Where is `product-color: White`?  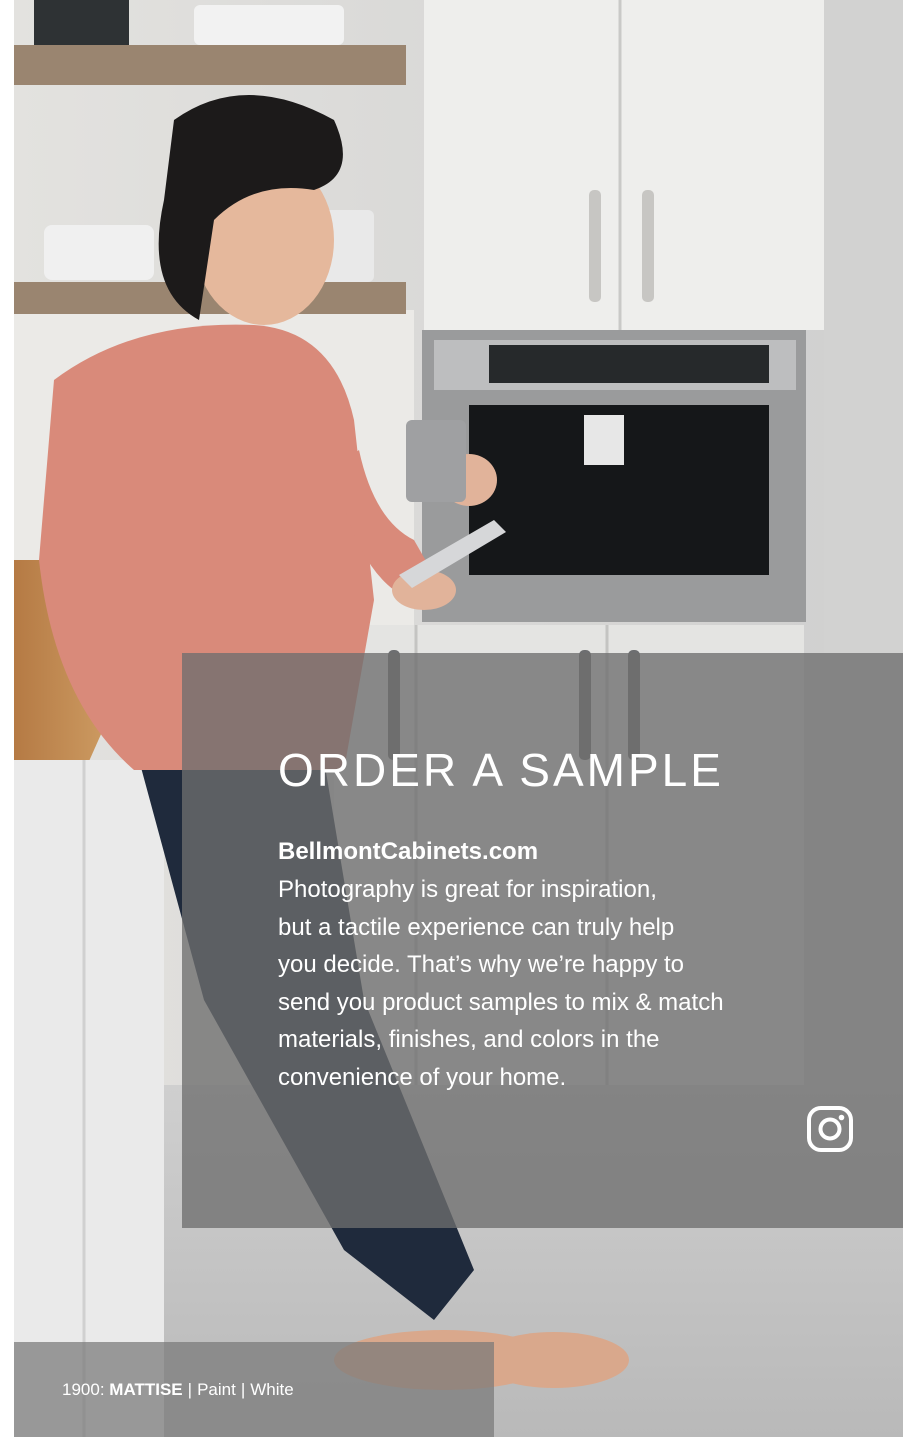
product-color: White is located at coordinates (272, 1389).